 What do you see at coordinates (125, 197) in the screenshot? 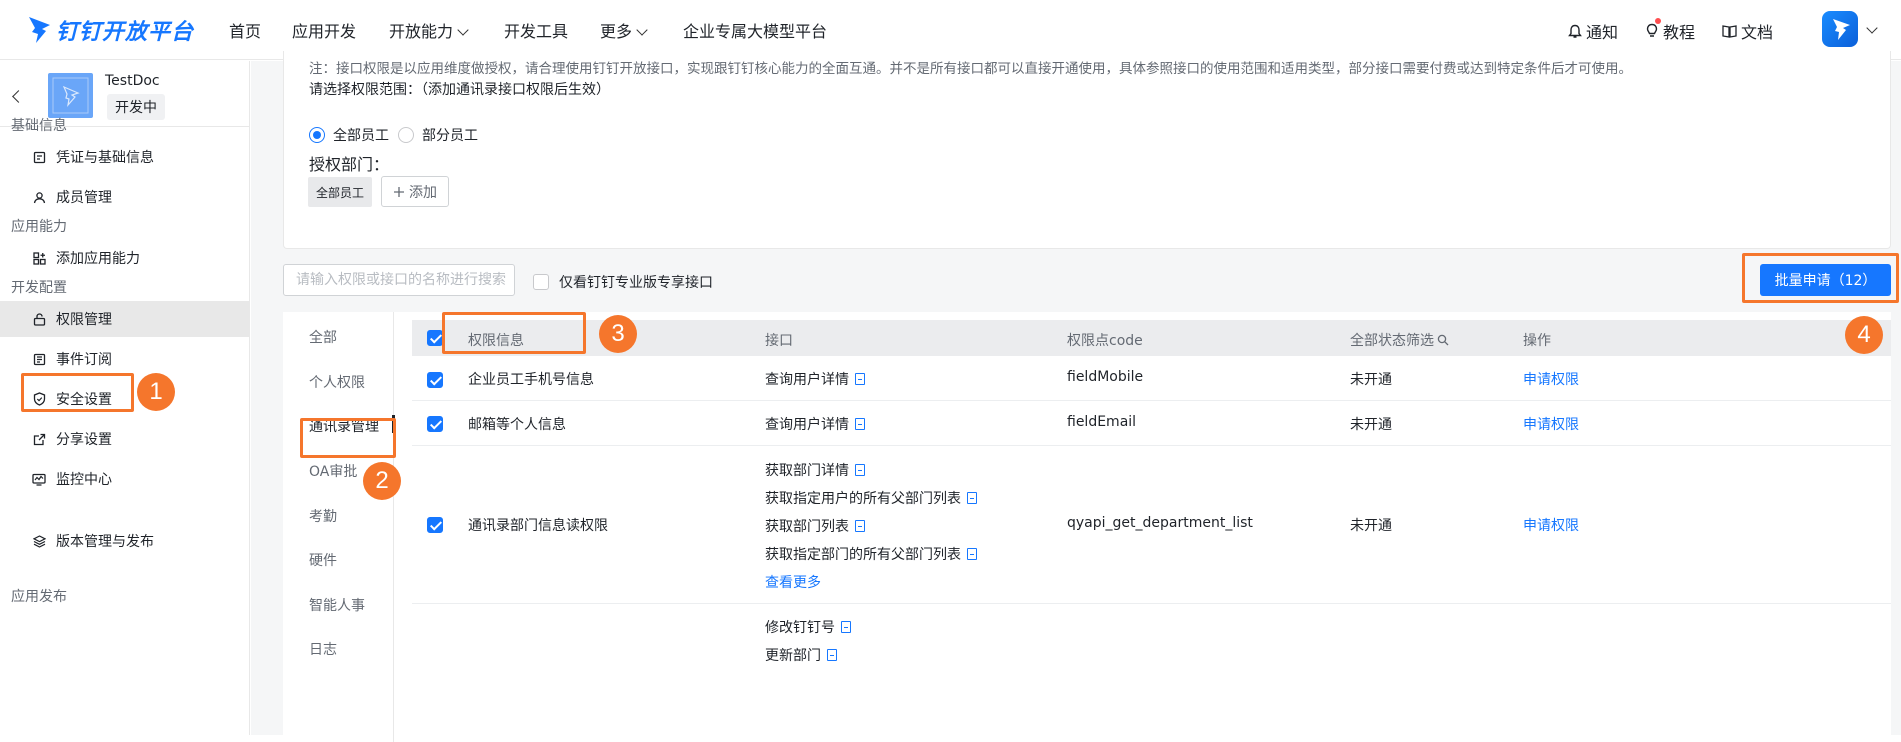
I see `sidebar-item-members: 成员管理` at bounding box center [125, 197].